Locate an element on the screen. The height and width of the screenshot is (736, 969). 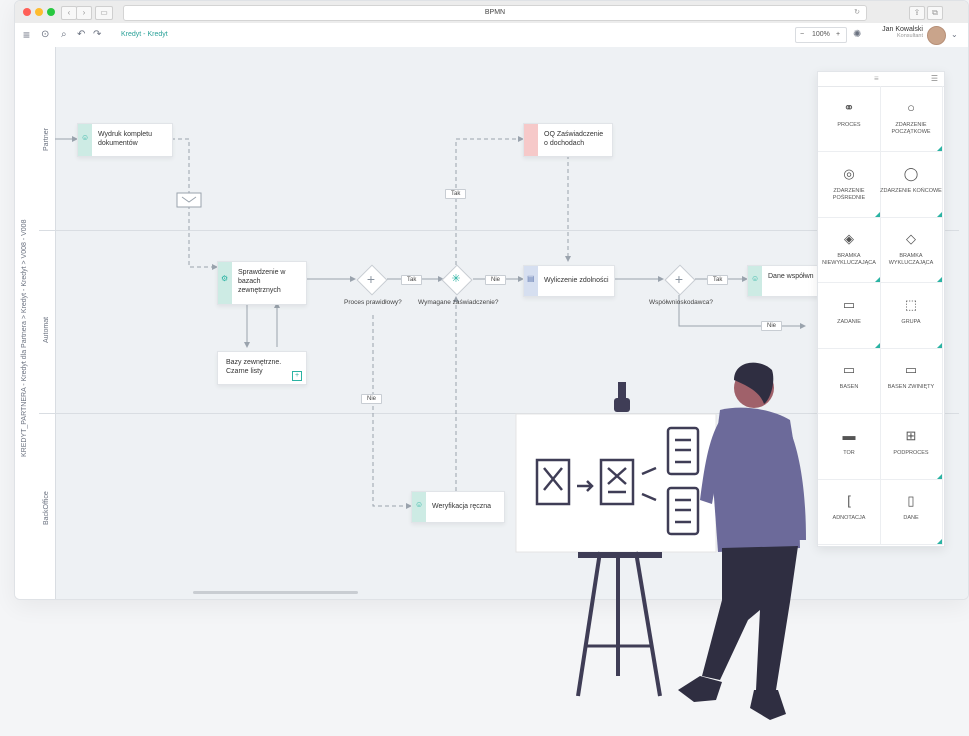
illustration is located at coordinates (660, 541).